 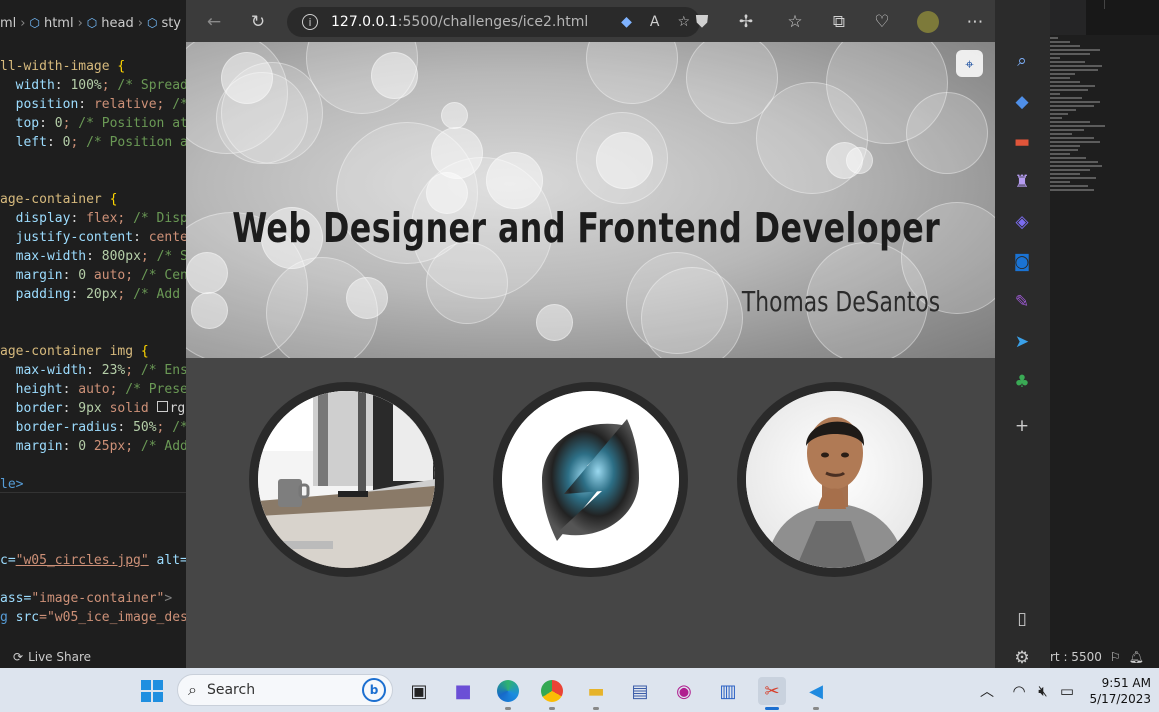 I want to click on code-line: padding: 20px; /* Add s, so click(x=93, y=294).